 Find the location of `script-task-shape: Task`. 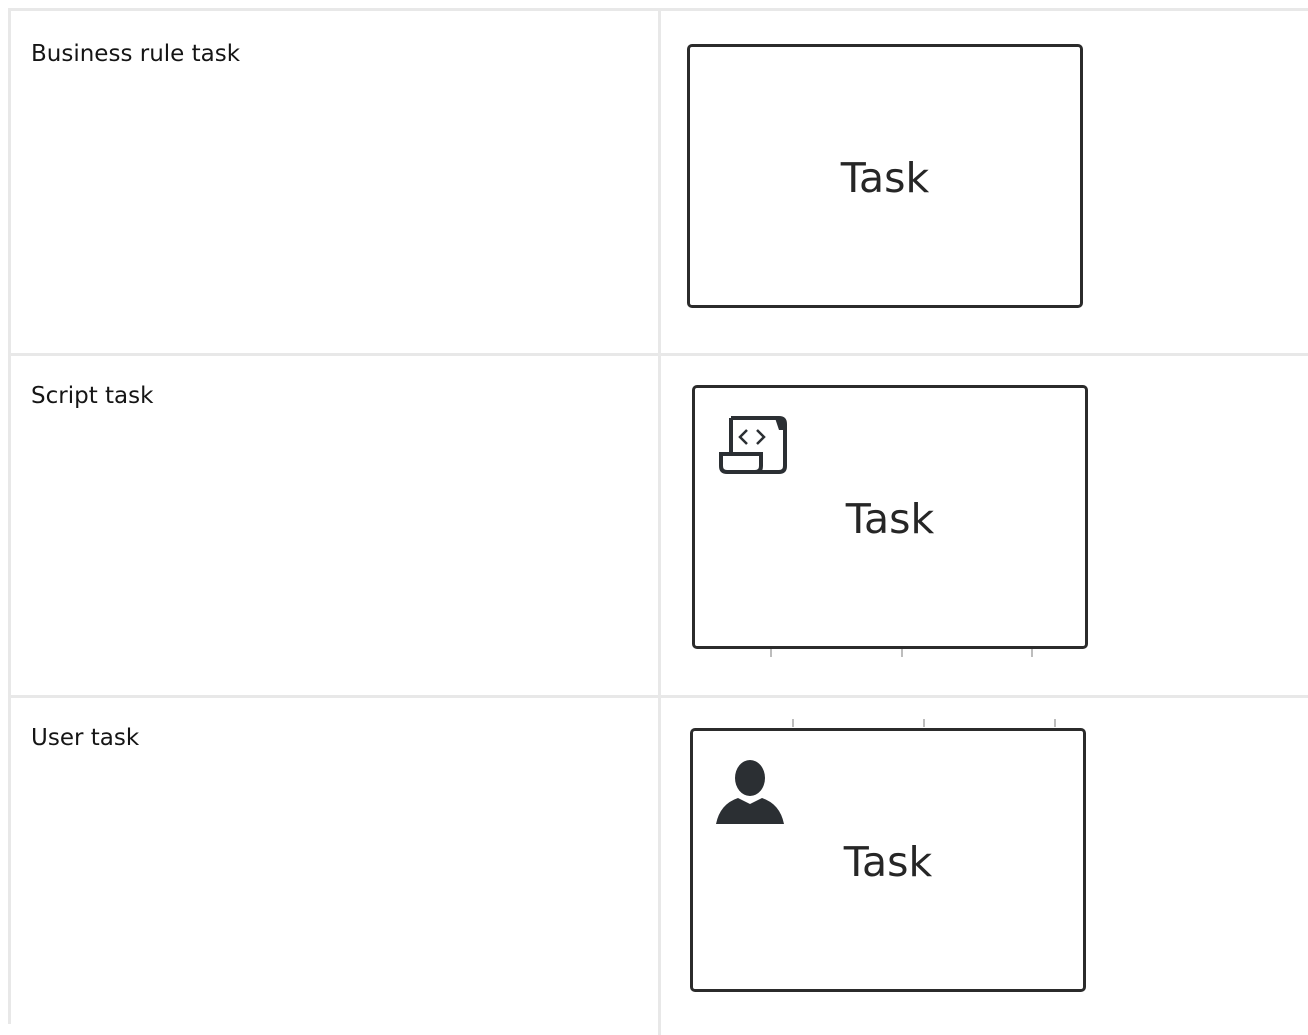

script-task-shape: Task is located at coordinates (890, 517).